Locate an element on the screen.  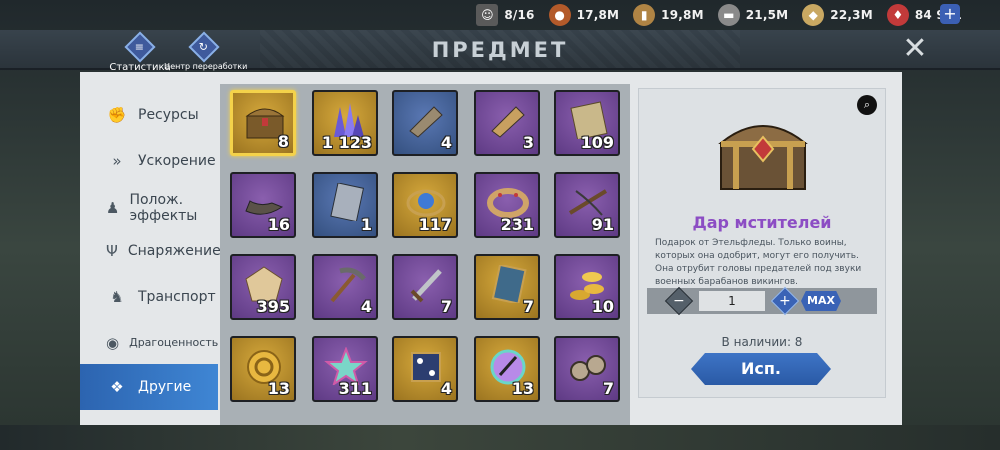
sidebar-item-label: Ускорение is located at coordinates (177, 161).